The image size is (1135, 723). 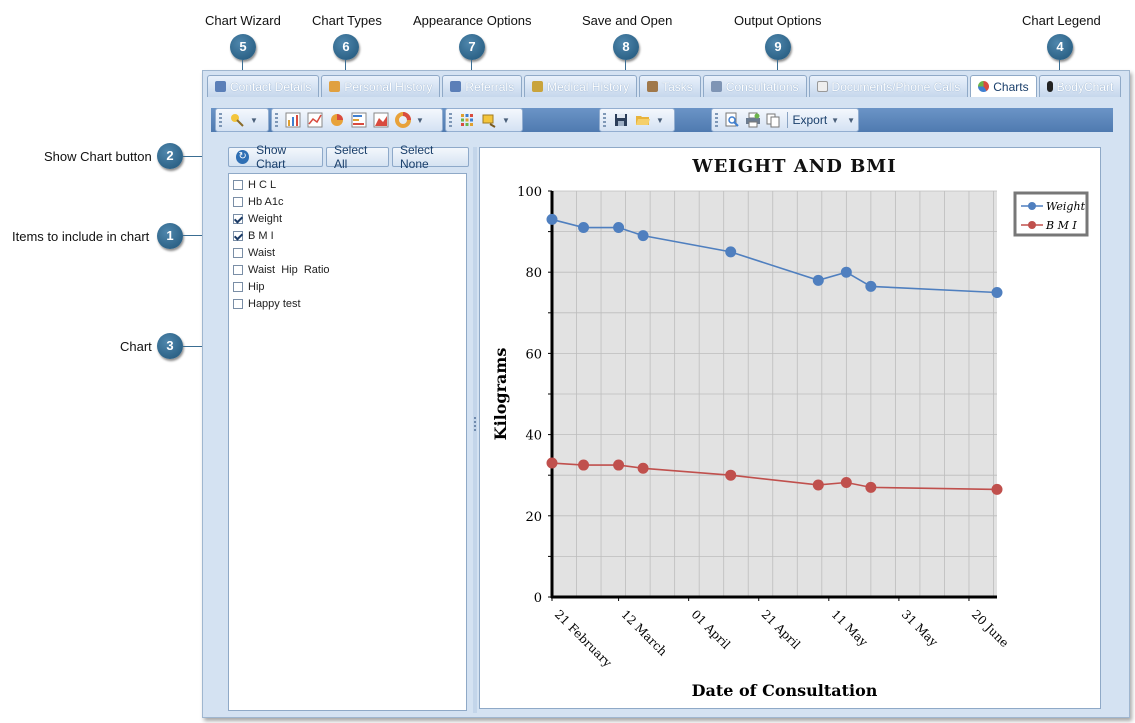 I want to click on tab-tasks: Tasks, so click(x=670, y=86).